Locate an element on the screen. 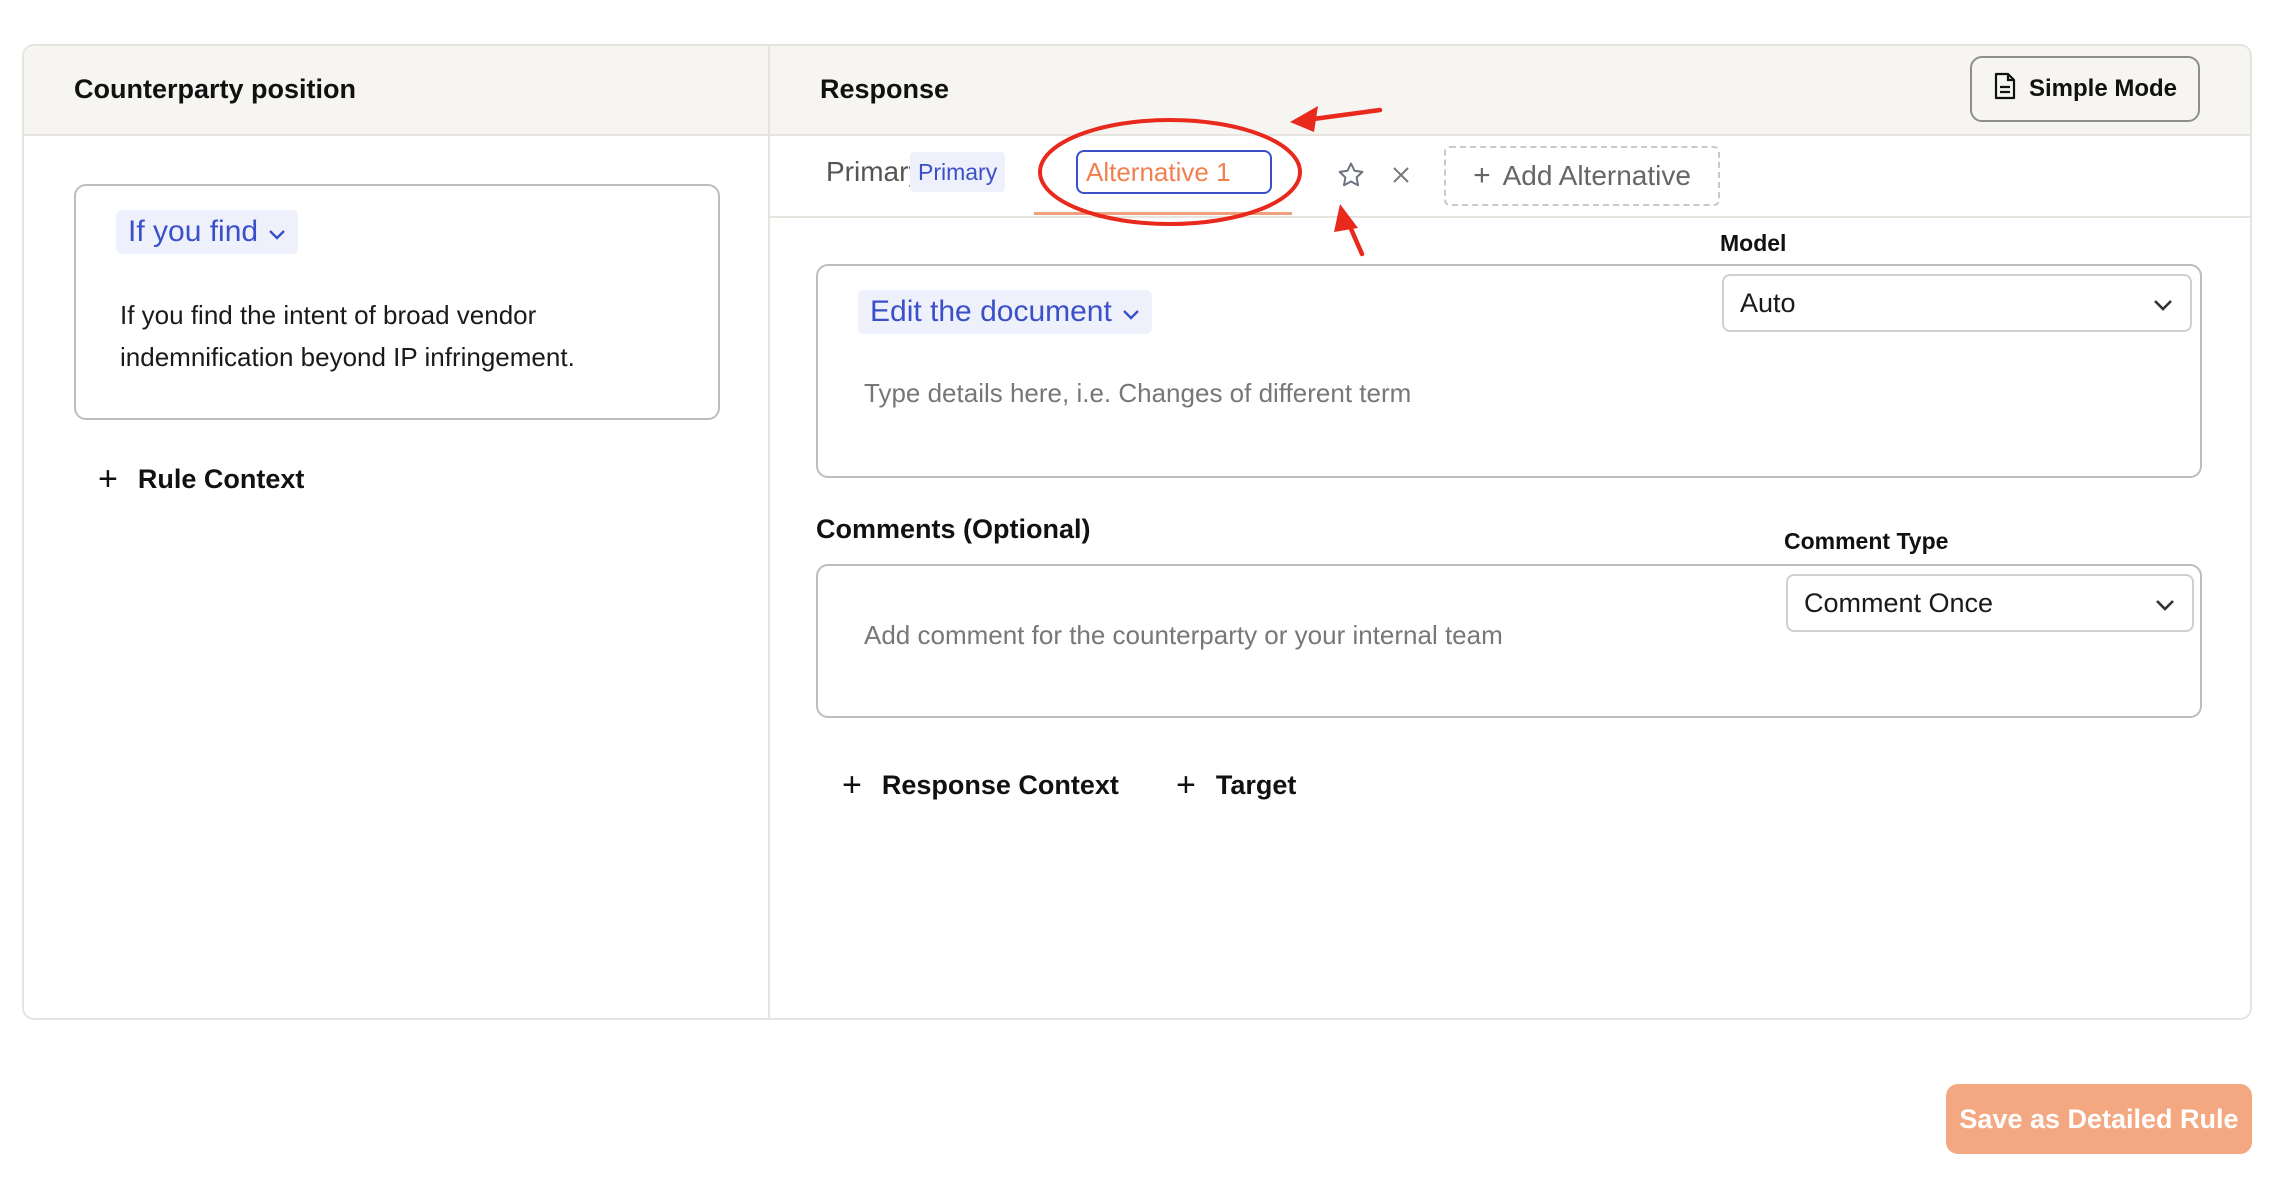  target-label: Target is located at coordinates (1256, 784).